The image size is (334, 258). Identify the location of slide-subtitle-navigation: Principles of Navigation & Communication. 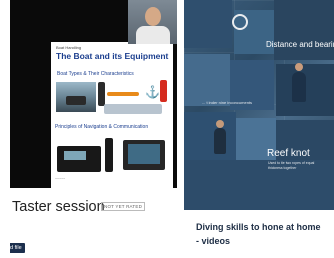
(102, 127).